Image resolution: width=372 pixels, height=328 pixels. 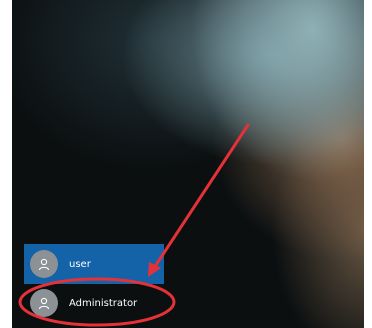 I want to click on annotation-highlight-ellipse, so click(x=97, y=302).